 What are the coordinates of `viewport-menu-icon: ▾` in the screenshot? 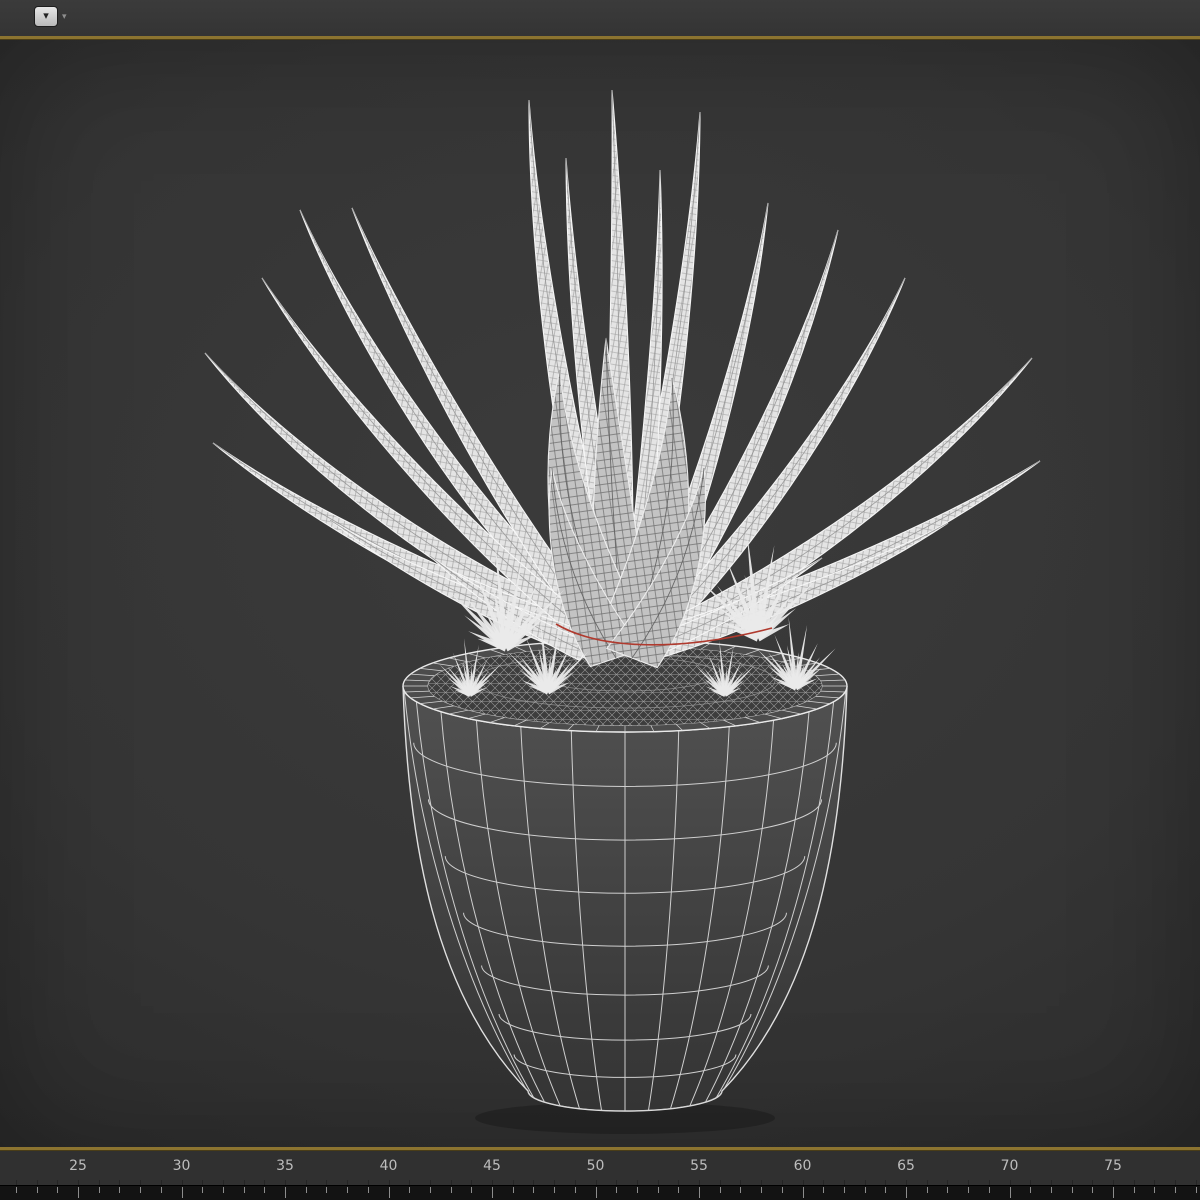 It's located at (46, 16).